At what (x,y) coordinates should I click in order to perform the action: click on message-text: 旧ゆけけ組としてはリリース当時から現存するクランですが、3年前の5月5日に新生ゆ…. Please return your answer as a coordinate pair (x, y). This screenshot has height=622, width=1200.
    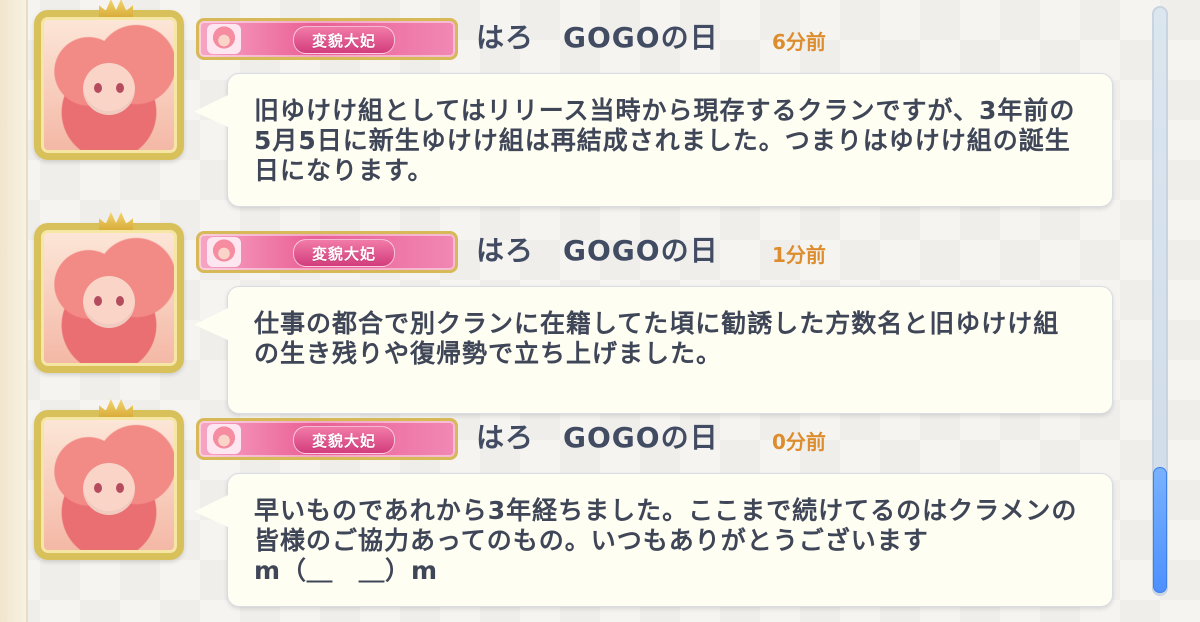
    Looking at the image, I should click on (665, 140).